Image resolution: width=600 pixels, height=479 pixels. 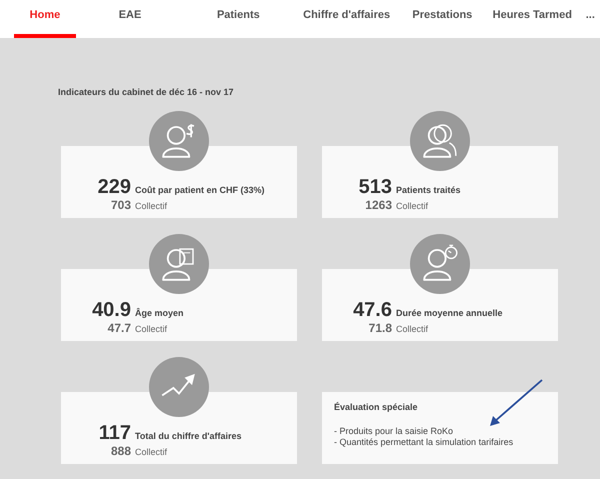 What do you see at coordinates (188, 436) in the screenshot?
I see `kpi-label: Total du chiffre d'affaires` at bounding box center [188, 436].